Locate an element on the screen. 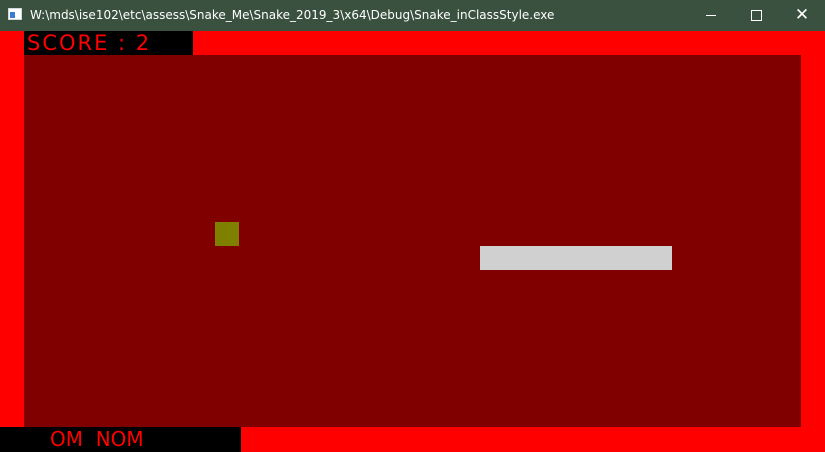  minimize-button is located at coordinates (711, 15).